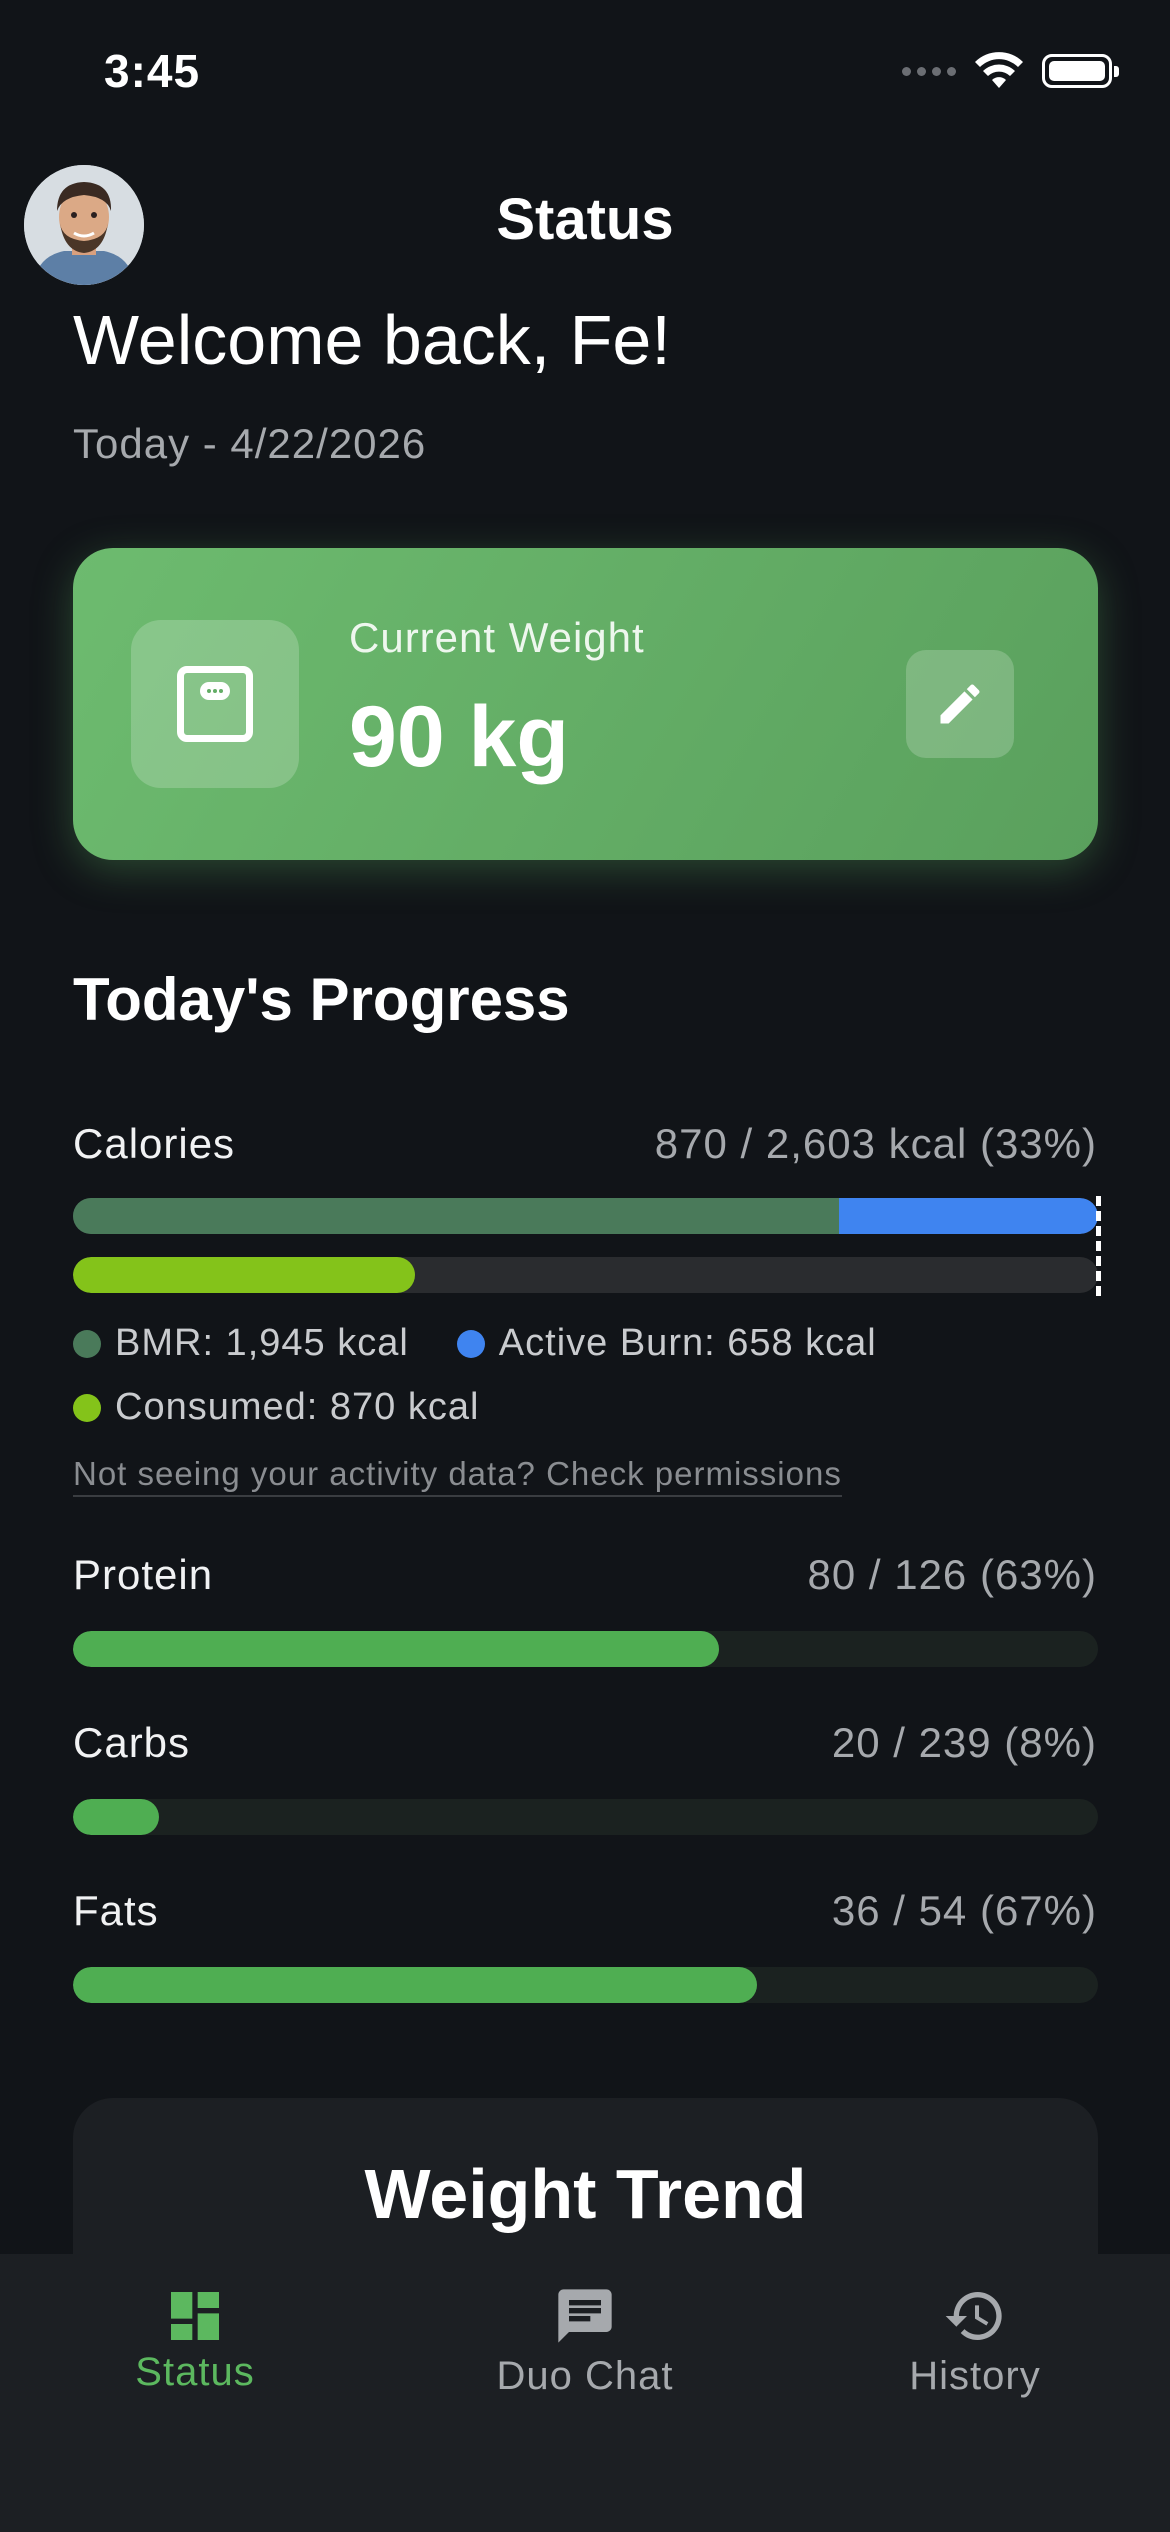 The height and width of the screenshot is (2532, 1170). I want to click on tab-duo-chat: Duo Chat, so click(585, 2354).